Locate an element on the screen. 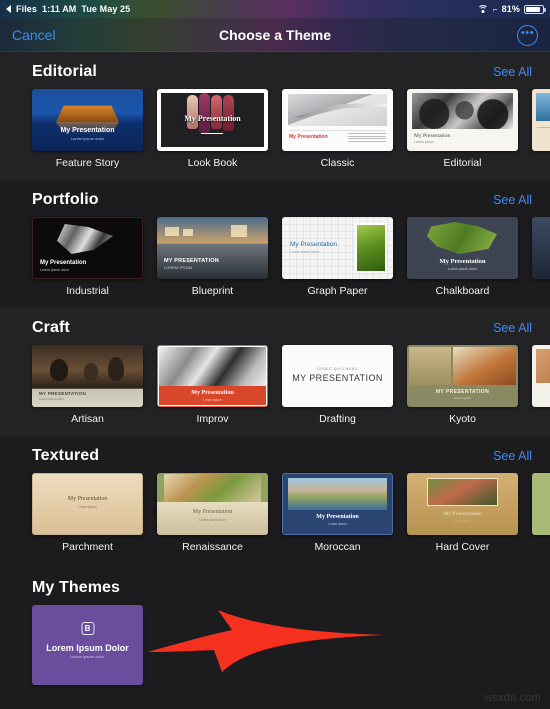 The image size is (550, 709). theme-cell-hard-cover: My Presentation Lorem ipsum Hard Cover is located at coordinates (462, 513).